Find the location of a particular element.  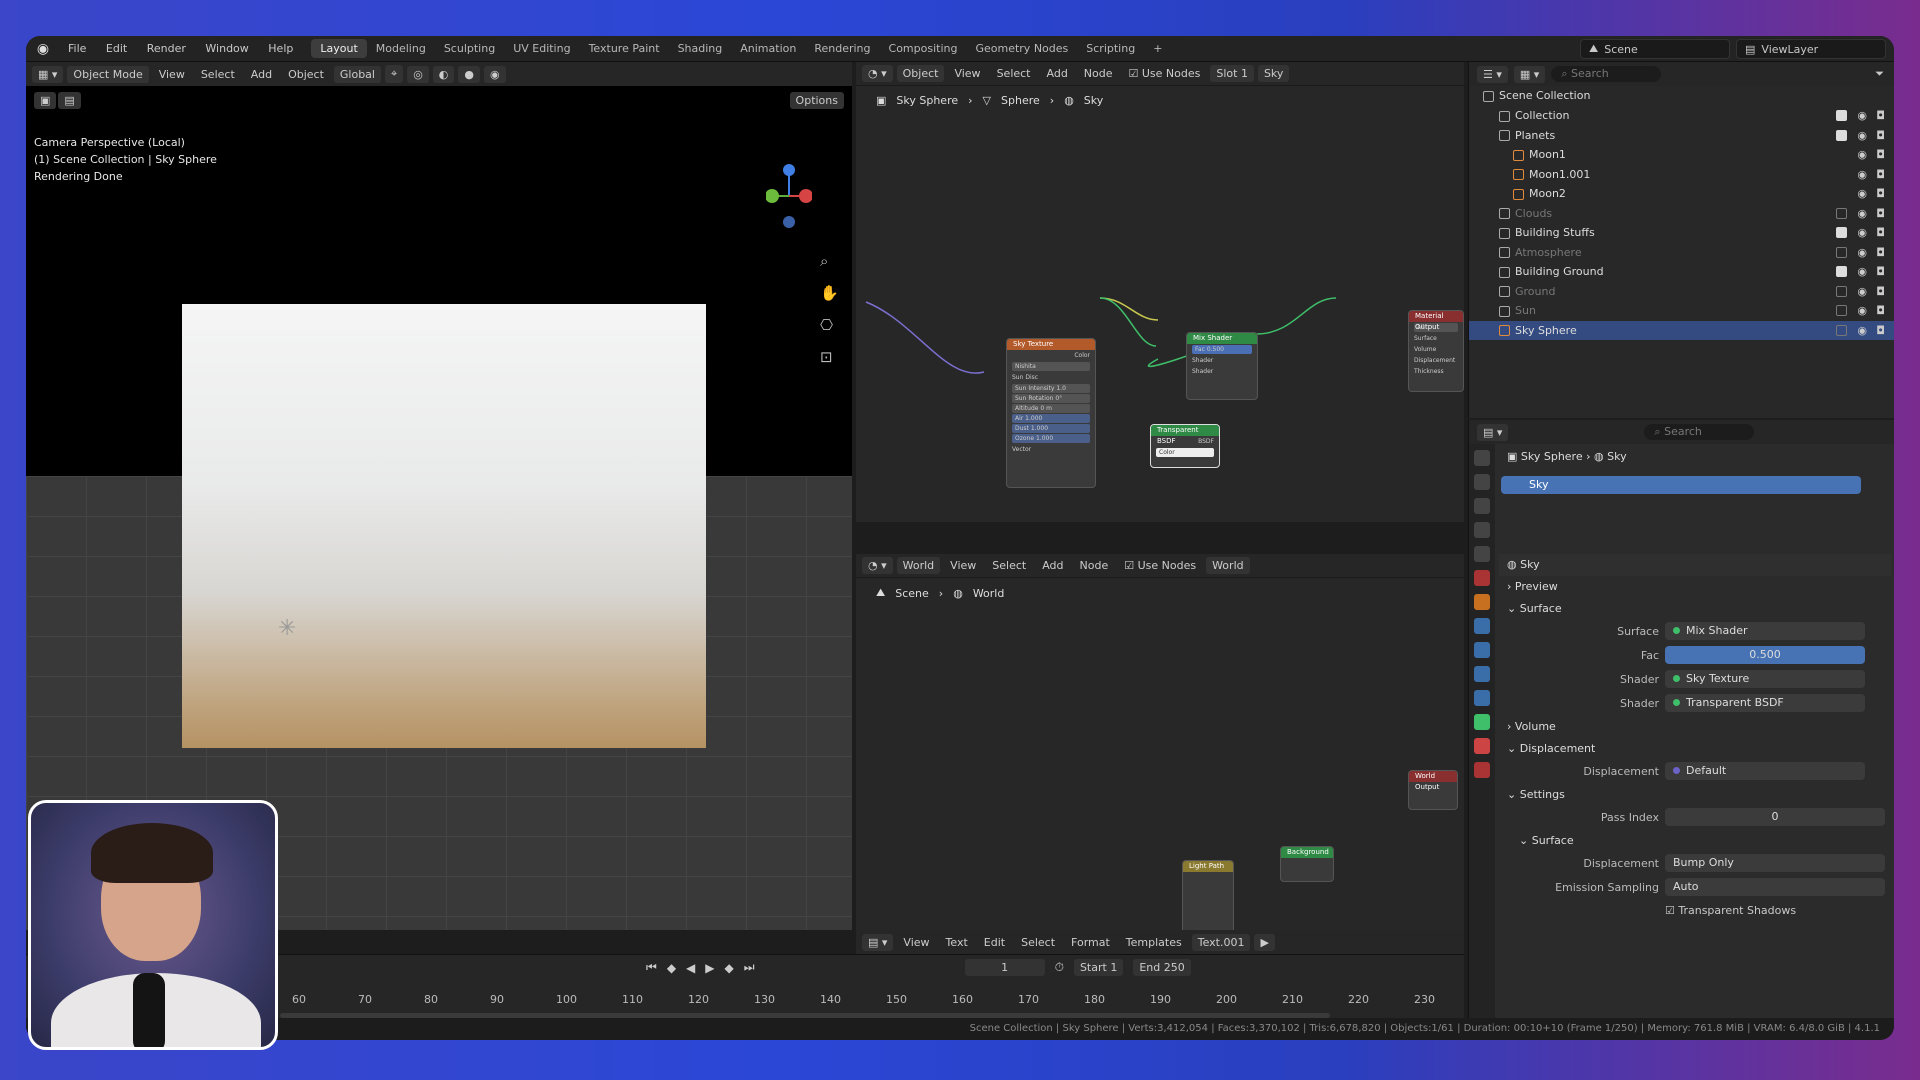

mix-shader-input-1: Shader is located at coordinates (1222, 360).